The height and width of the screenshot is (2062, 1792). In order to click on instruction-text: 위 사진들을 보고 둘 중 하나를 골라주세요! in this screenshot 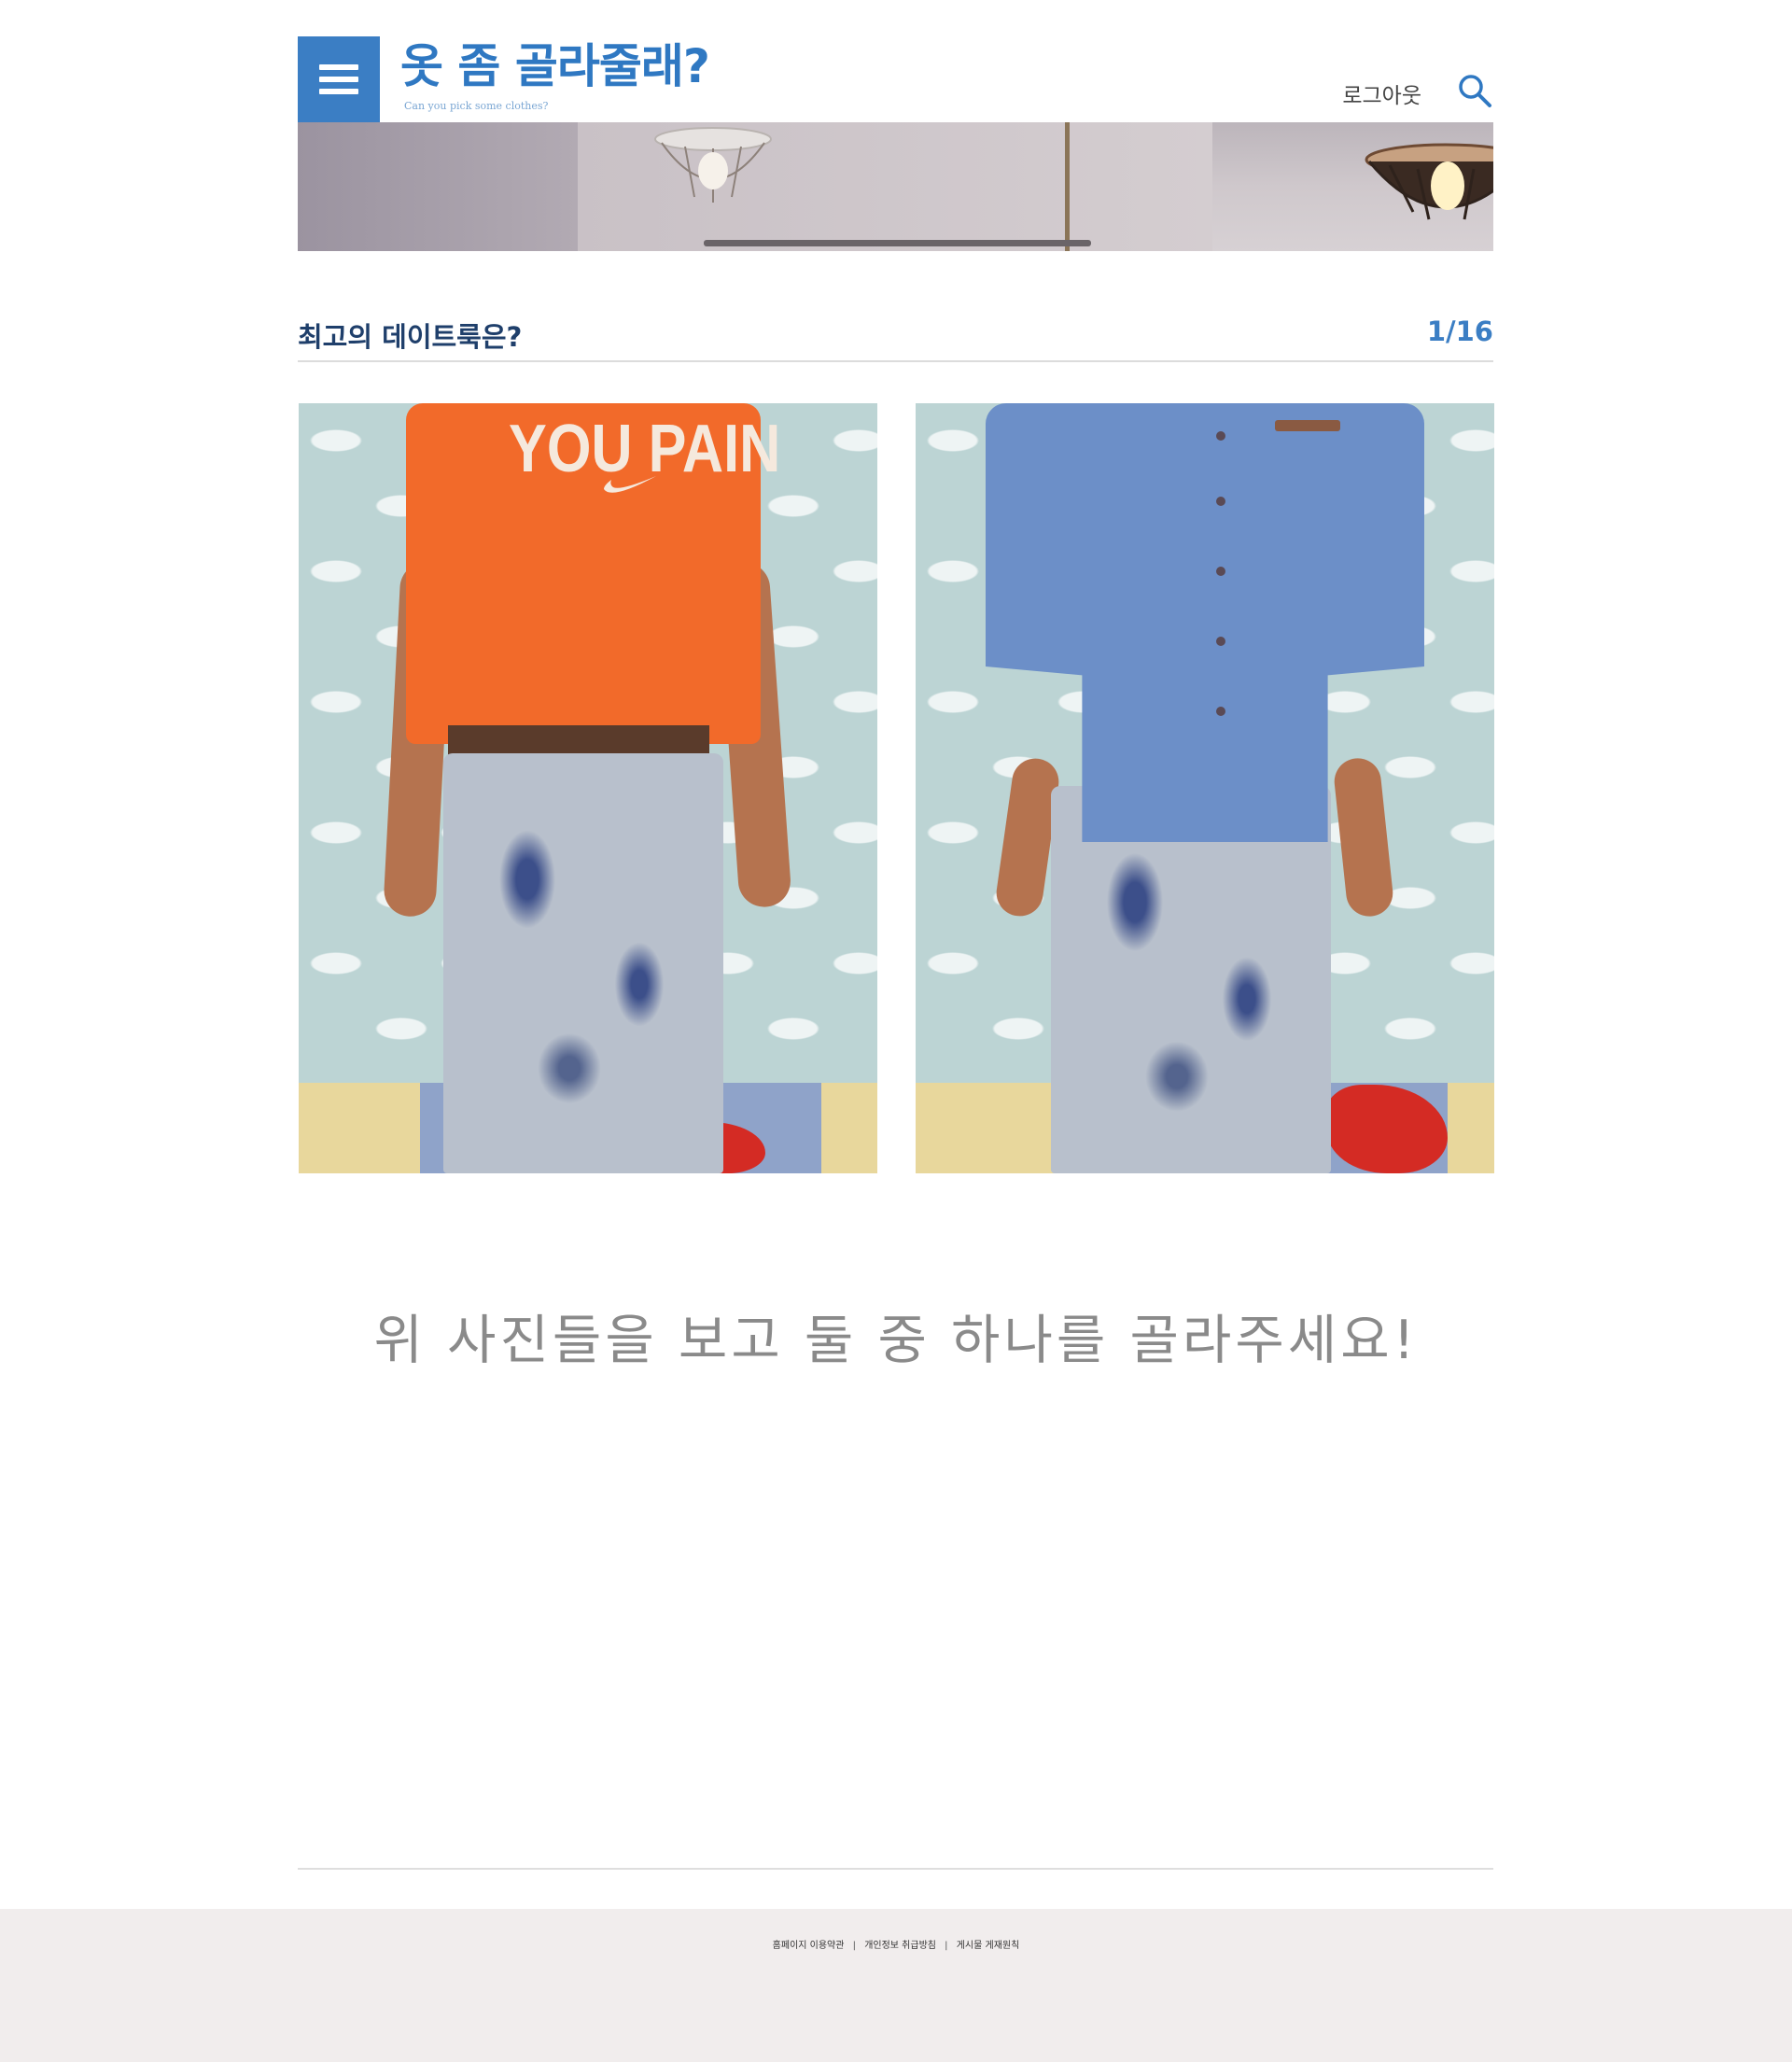, I will do `click(896, 1340)`.